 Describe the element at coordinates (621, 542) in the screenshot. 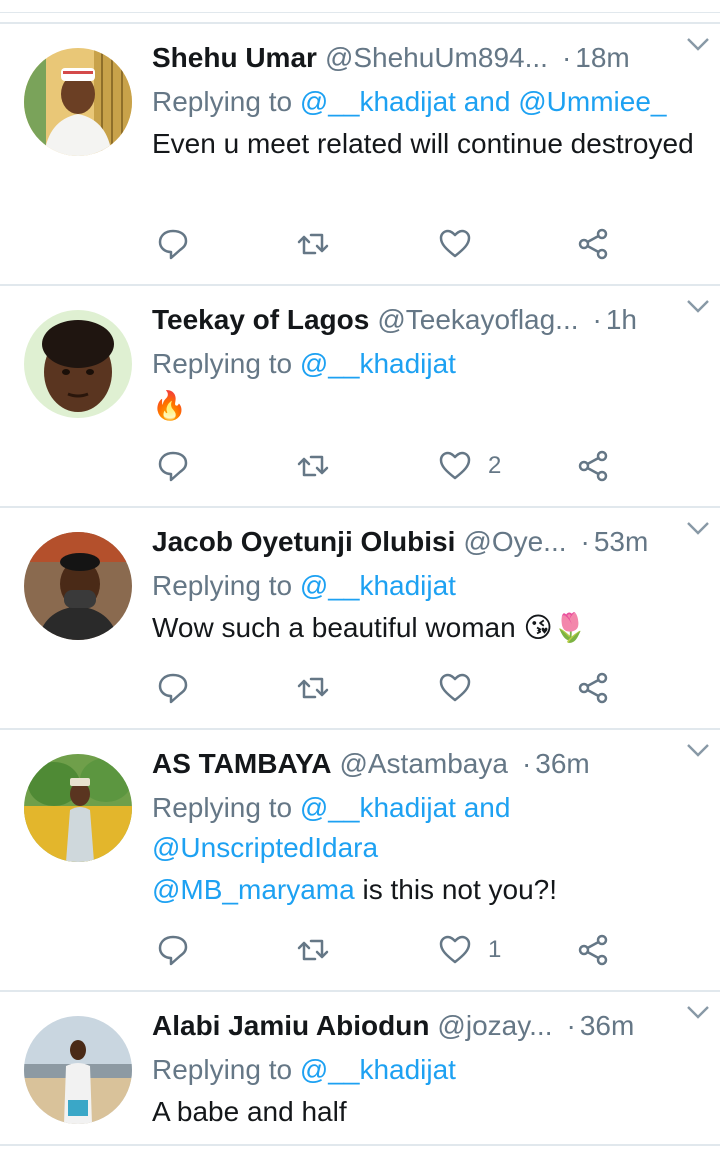

I see `timestamp: 53m` at that location.